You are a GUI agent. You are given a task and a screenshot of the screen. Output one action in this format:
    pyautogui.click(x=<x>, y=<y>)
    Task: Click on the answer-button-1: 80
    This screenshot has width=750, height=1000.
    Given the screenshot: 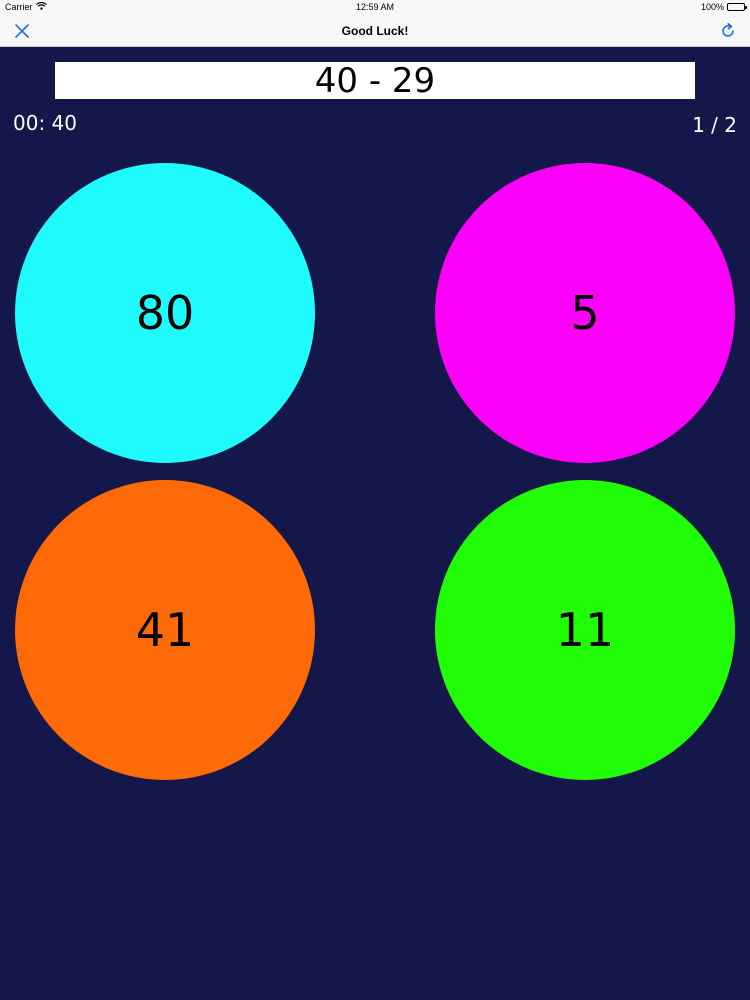 What is the action you would take?
    pyautogui.click(x=165, y=313)
    